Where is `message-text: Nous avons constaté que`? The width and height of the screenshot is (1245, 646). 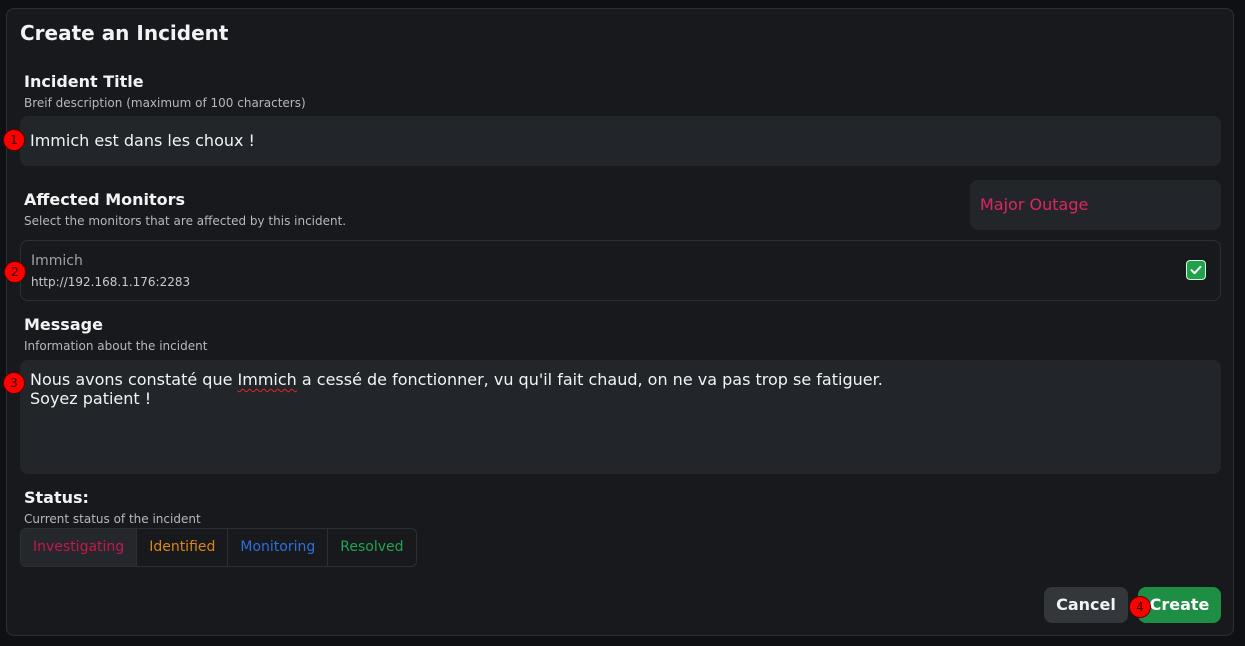 message-text: Nous avons constaté que is located at coordinates (134, 379).